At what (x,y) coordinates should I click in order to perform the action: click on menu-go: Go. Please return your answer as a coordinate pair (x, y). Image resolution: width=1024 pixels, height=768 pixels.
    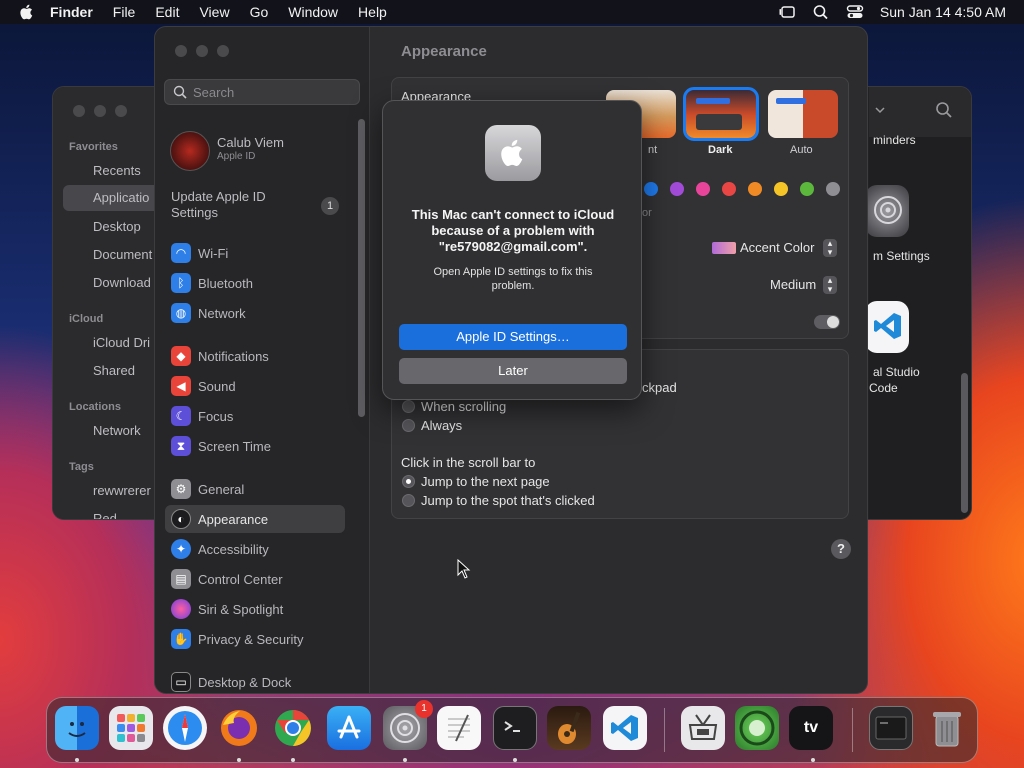
    Looking at the image, I should click on (259, 12).